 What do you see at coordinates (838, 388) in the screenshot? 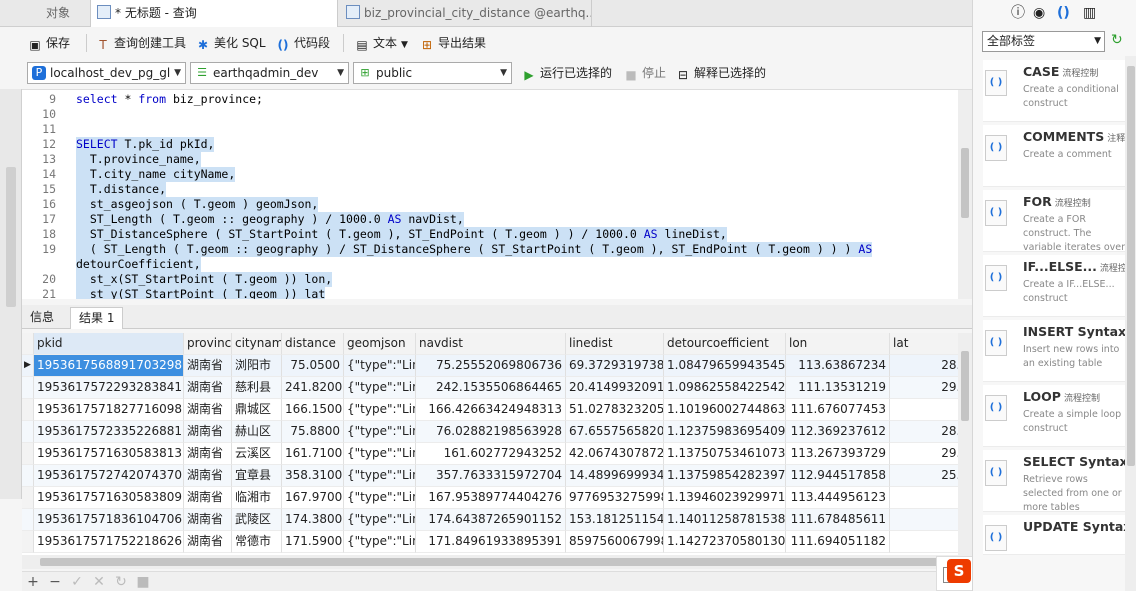
I see `table-cell: 111.13531219` at bounding box center [838, 388].